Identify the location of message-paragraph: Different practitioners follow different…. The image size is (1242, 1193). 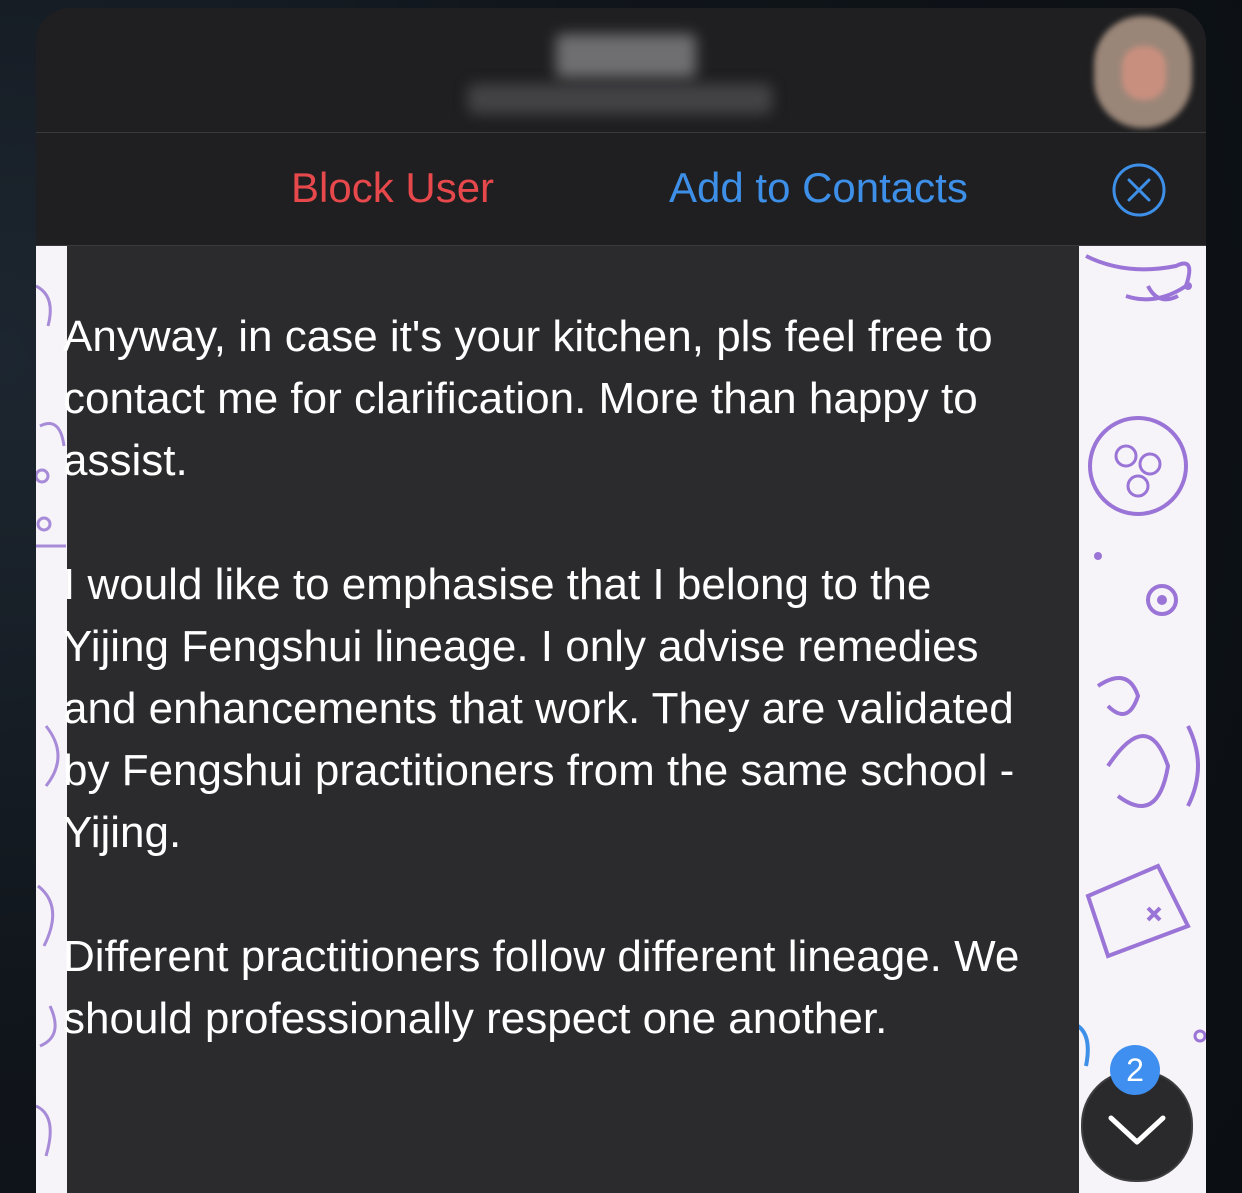
(541, 987).